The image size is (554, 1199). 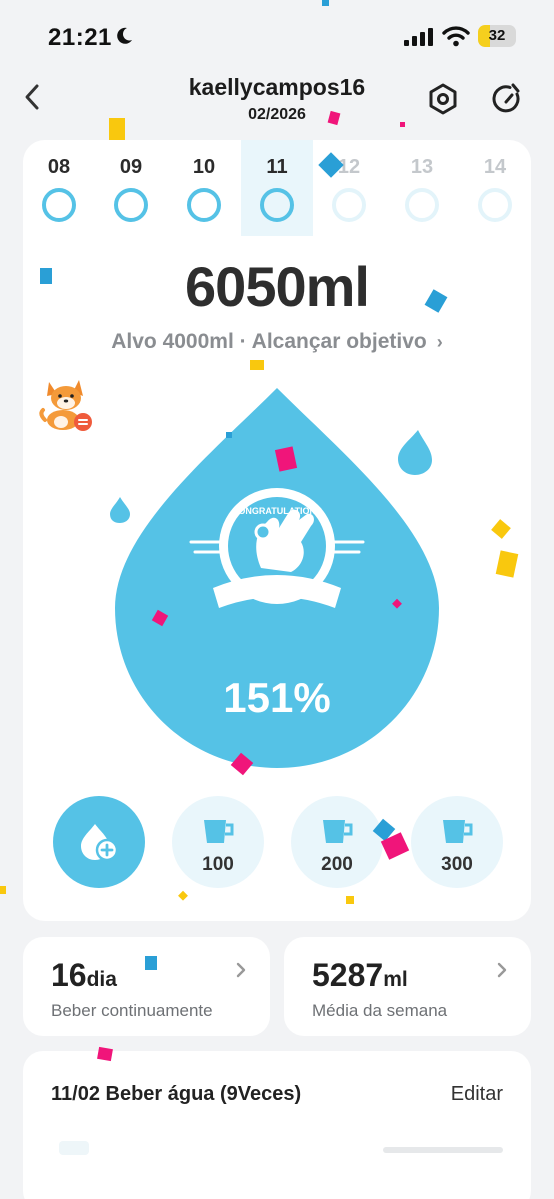 What do you see at coordinates (337, 864) in the screenshot?
I see `quick-add-label: 200` at bounding box center [337, 864].